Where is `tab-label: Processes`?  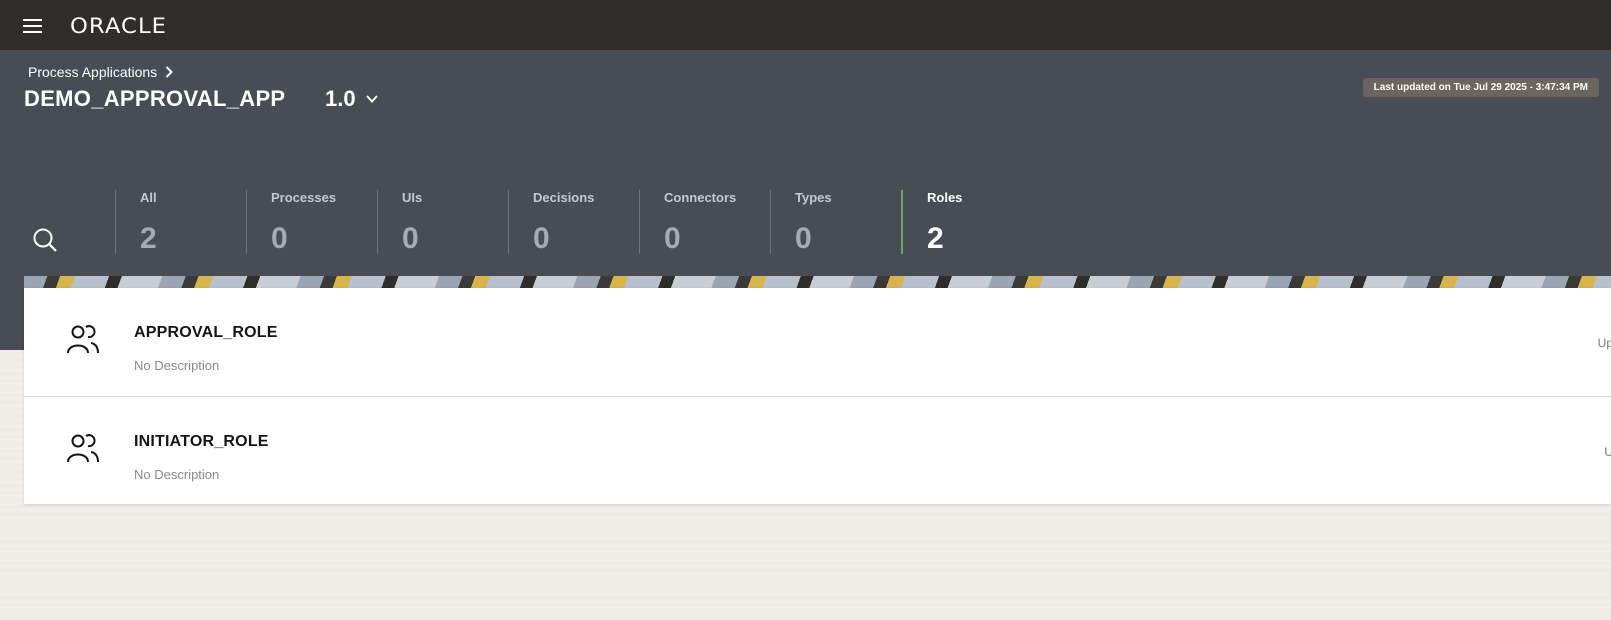 tab-label: Processes is located at coordinates (304, 197).